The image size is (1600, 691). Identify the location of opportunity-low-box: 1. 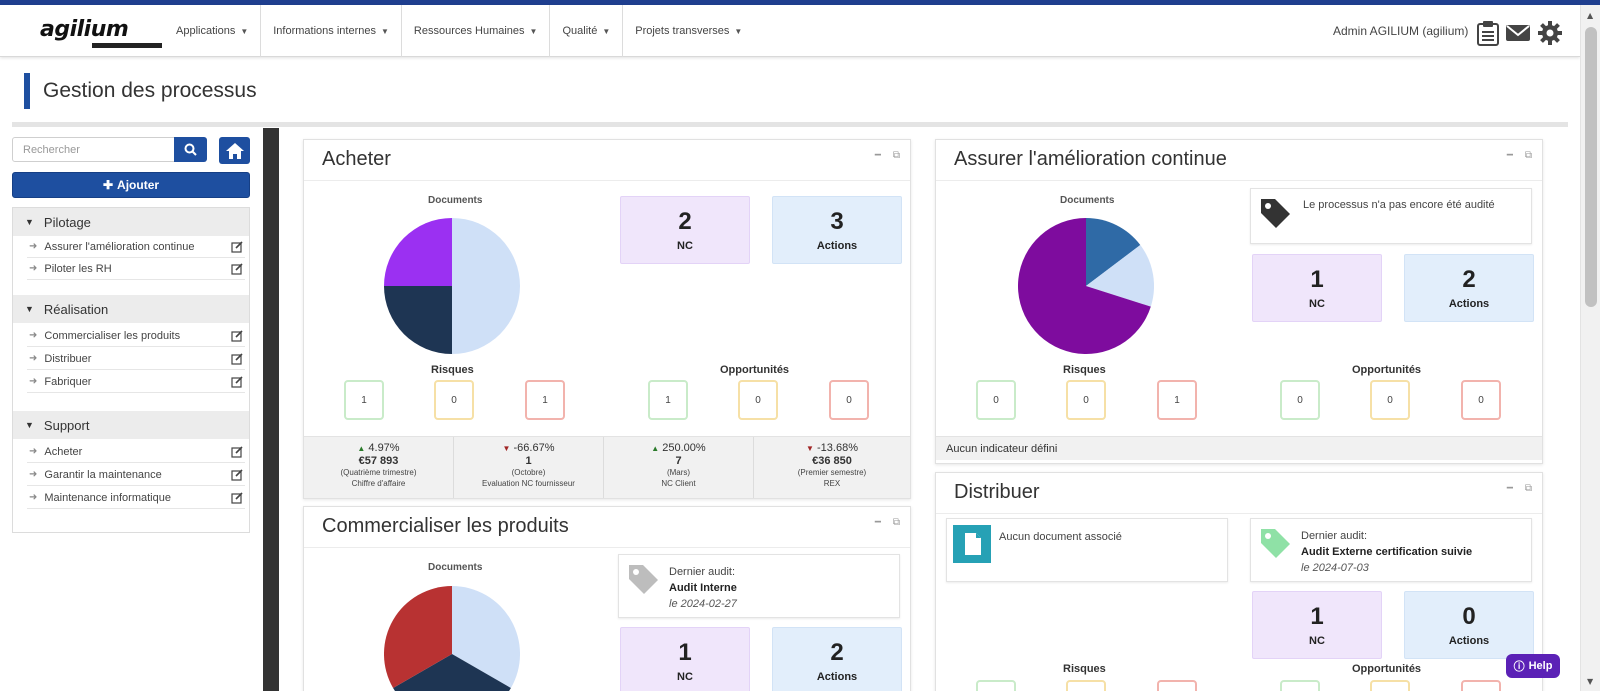
(668, 400).